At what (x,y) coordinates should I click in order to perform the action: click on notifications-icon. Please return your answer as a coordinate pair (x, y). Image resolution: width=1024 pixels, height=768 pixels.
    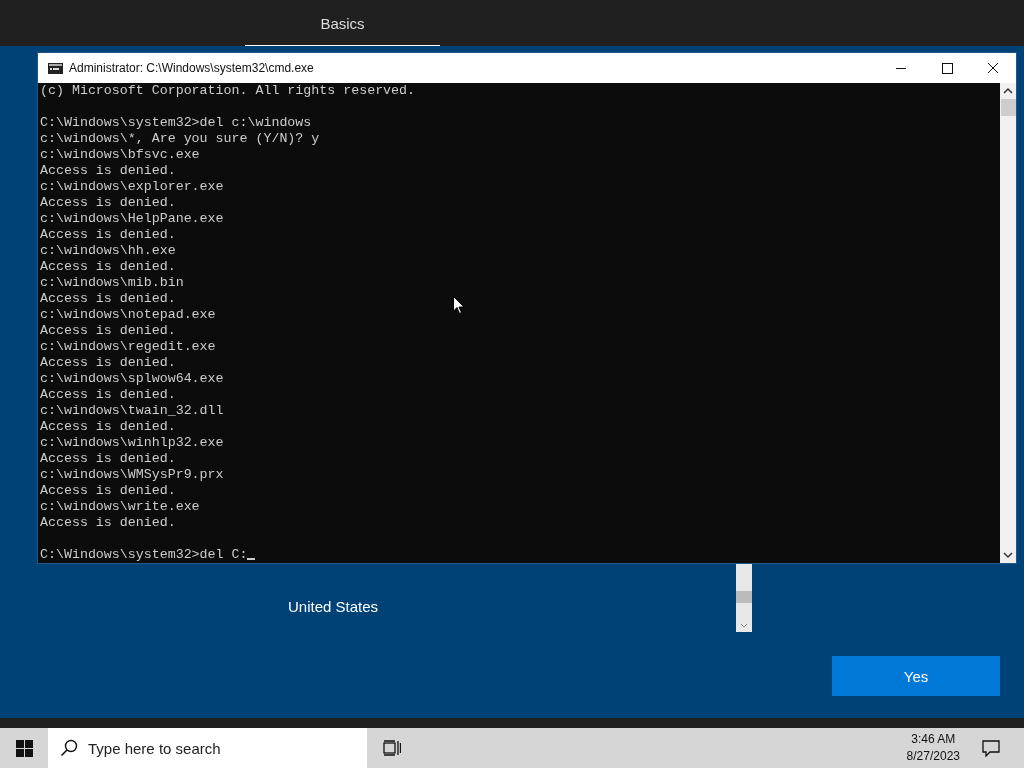
    Looking at the image, I should click on (991, 748).